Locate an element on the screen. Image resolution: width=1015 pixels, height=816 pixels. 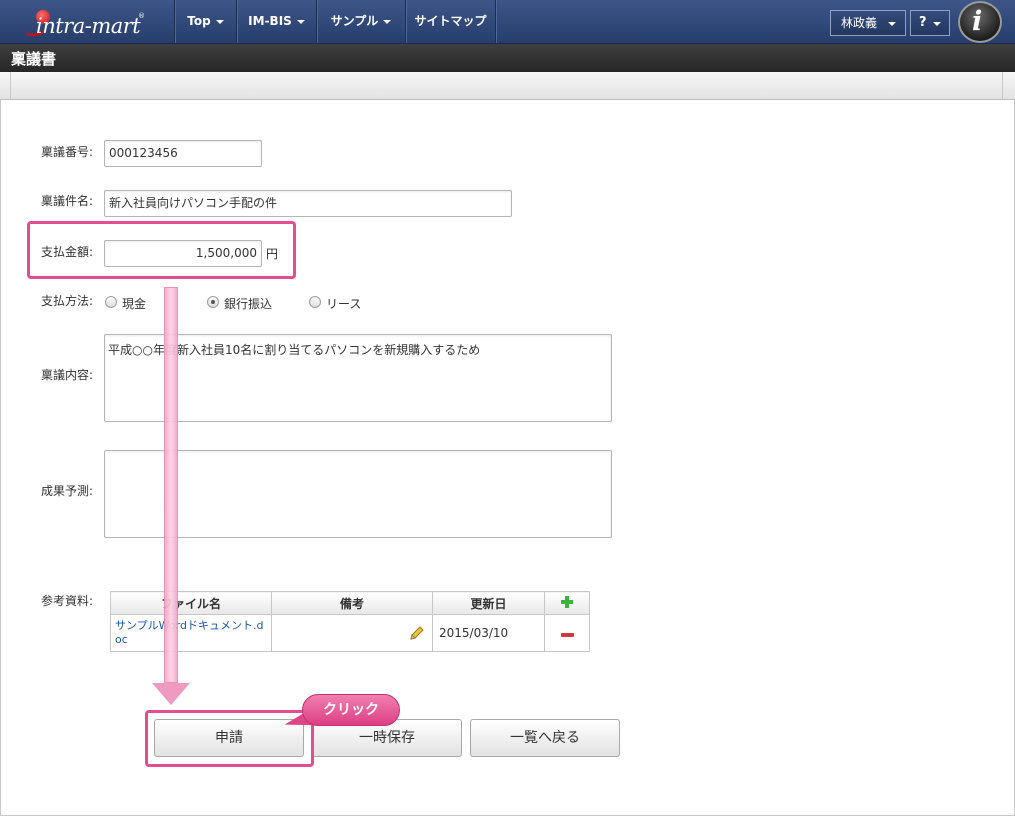
nav-sample: サンプル is located at coordinates (361, 21).